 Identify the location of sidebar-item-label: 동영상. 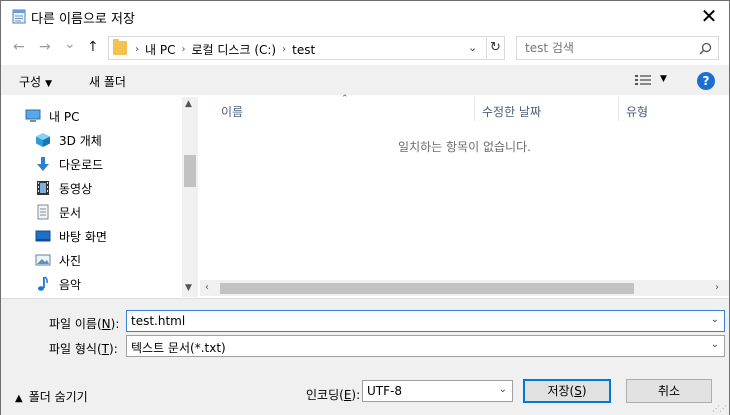
(76, 188).